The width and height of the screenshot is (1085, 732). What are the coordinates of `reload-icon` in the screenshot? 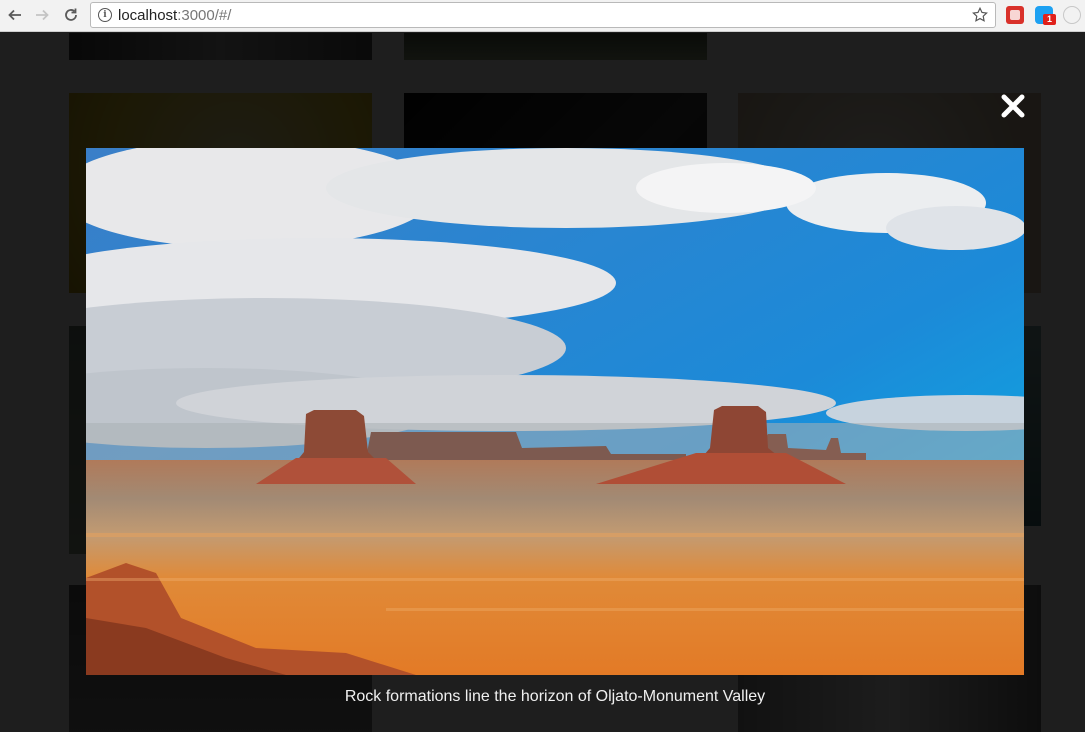 It's located at (71, 14).